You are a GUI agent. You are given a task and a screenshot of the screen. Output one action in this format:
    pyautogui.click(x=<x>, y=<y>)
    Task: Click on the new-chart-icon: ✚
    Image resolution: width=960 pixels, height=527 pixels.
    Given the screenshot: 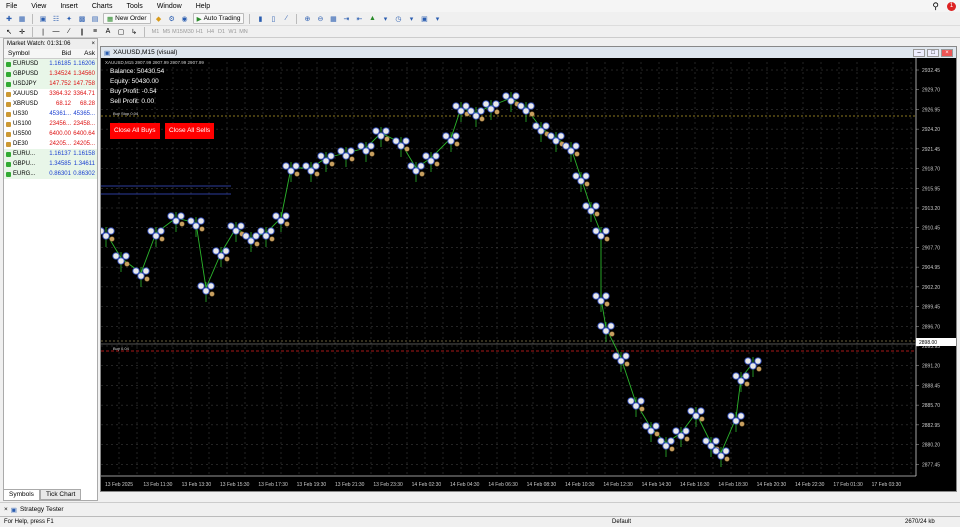 What is the action you would take?
    pyautogui.click(x=9, y=19)
    